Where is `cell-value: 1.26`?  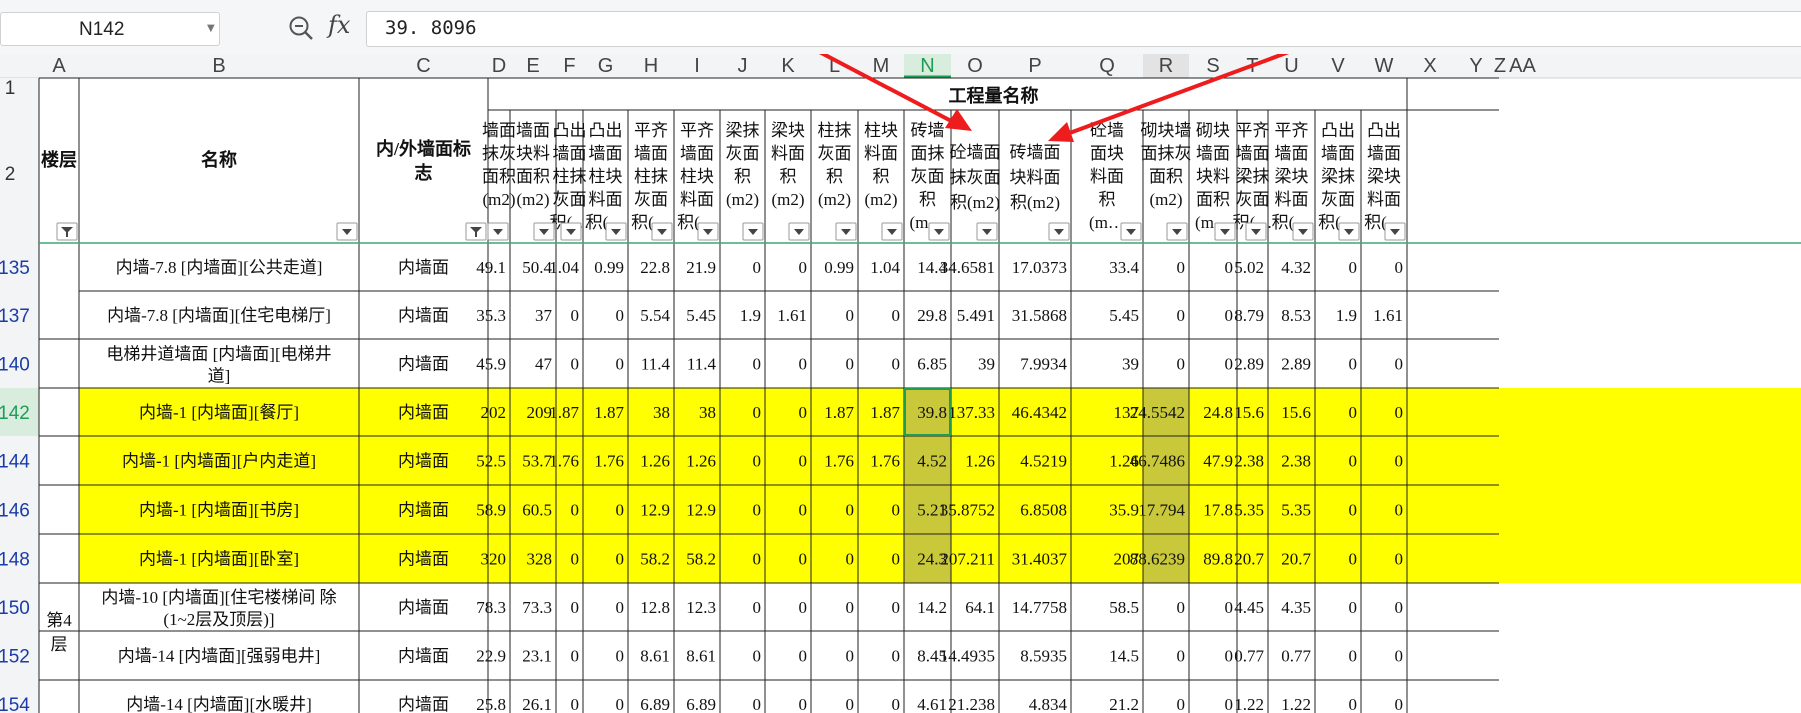
cell-value: 1.26 is located at coordinates (701, 461).